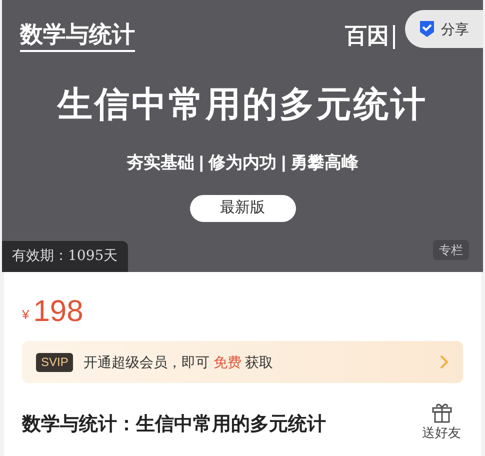  I want to click on type-tag: 专栏, so click(451, 250).